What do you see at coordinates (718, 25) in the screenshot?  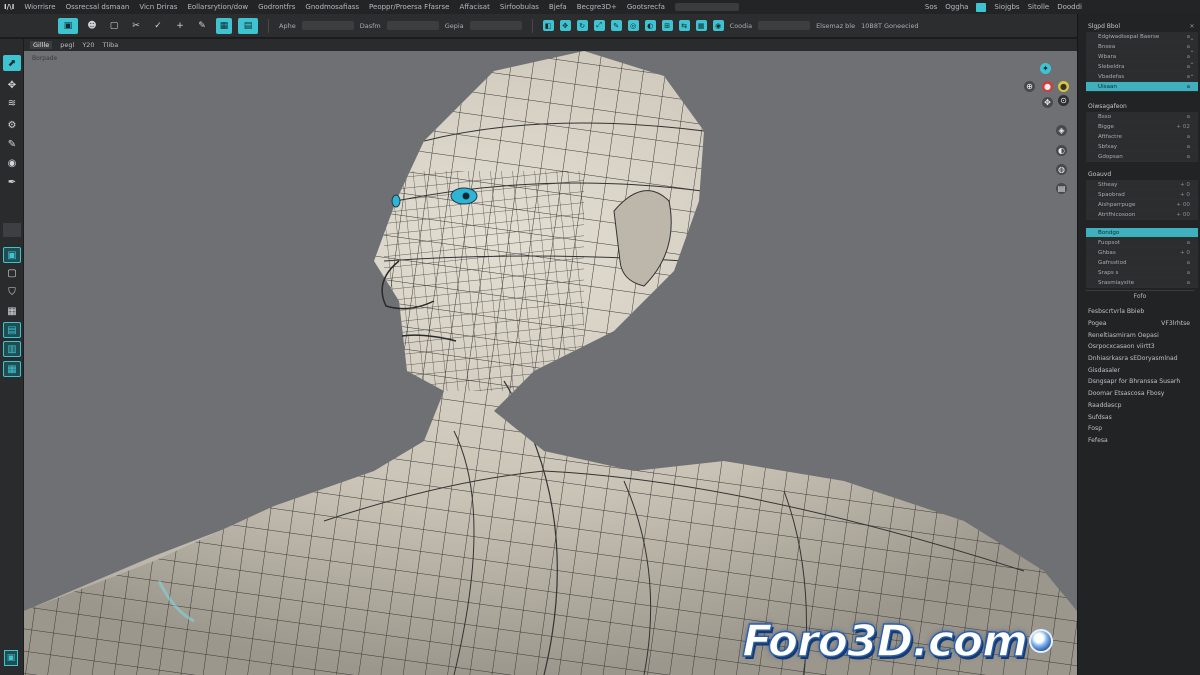 I see `render-icon: ◉` at bounding box center [718, 25].